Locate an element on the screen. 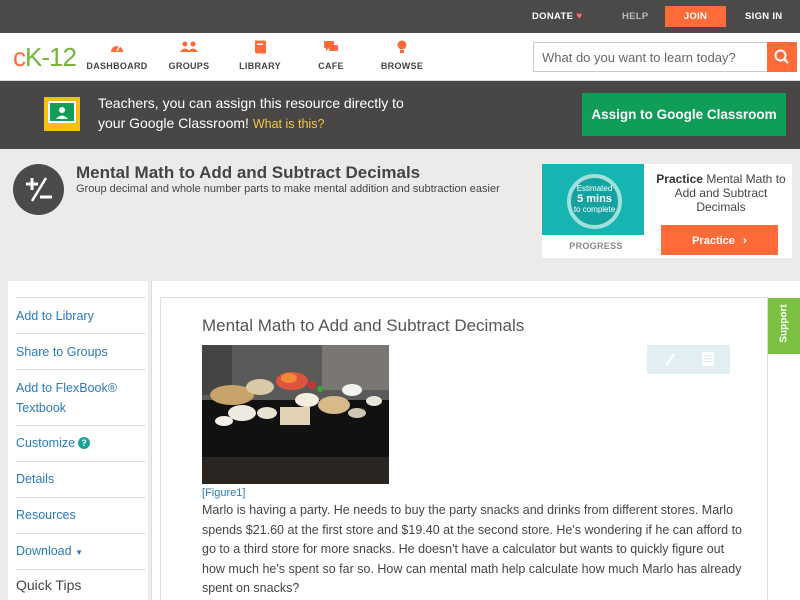 The width and height of the screenshot is (800, 600). ck12-logo: cK-12 is located at coordinates (45, 57).